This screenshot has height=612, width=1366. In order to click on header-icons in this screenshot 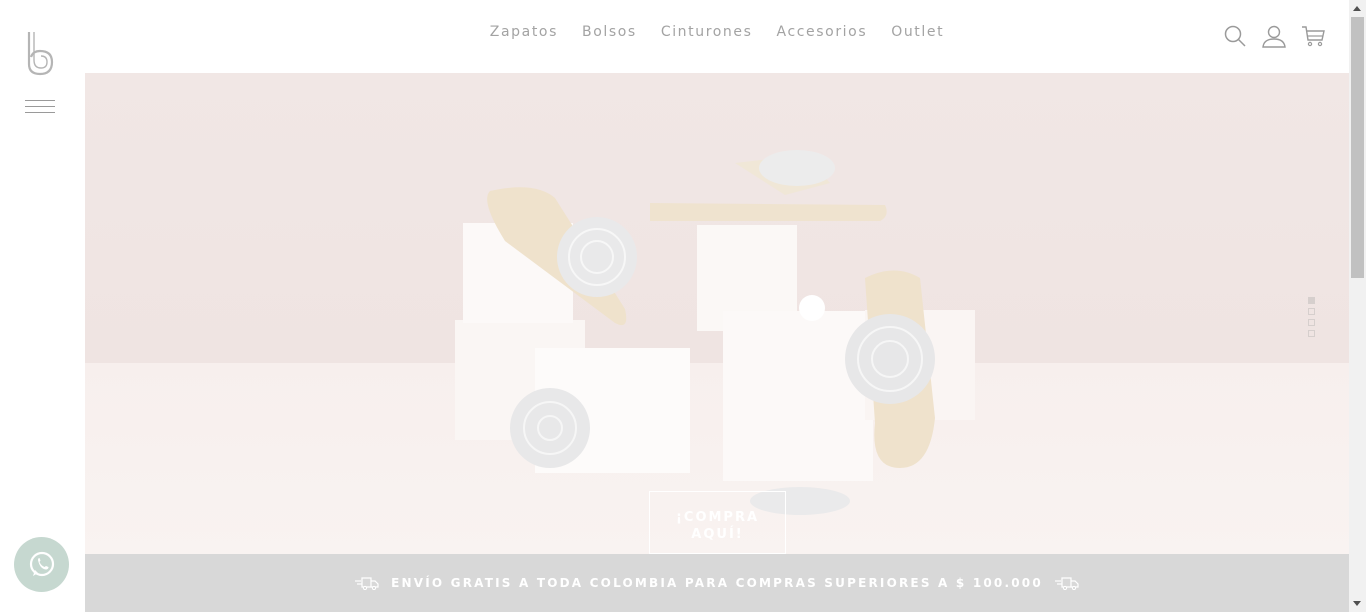, I will do `click(1274, 36)`.